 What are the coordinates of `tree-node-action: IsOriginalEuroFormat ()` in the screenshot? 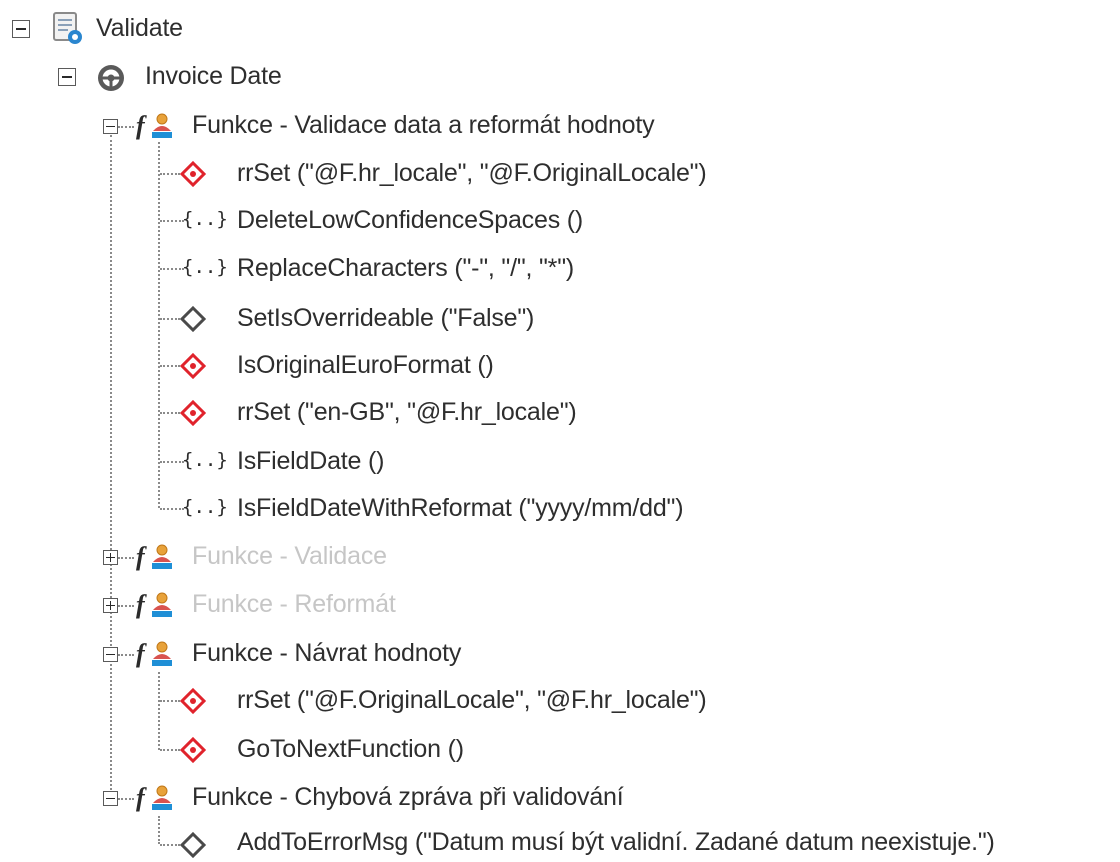 It's located at (365, 365).